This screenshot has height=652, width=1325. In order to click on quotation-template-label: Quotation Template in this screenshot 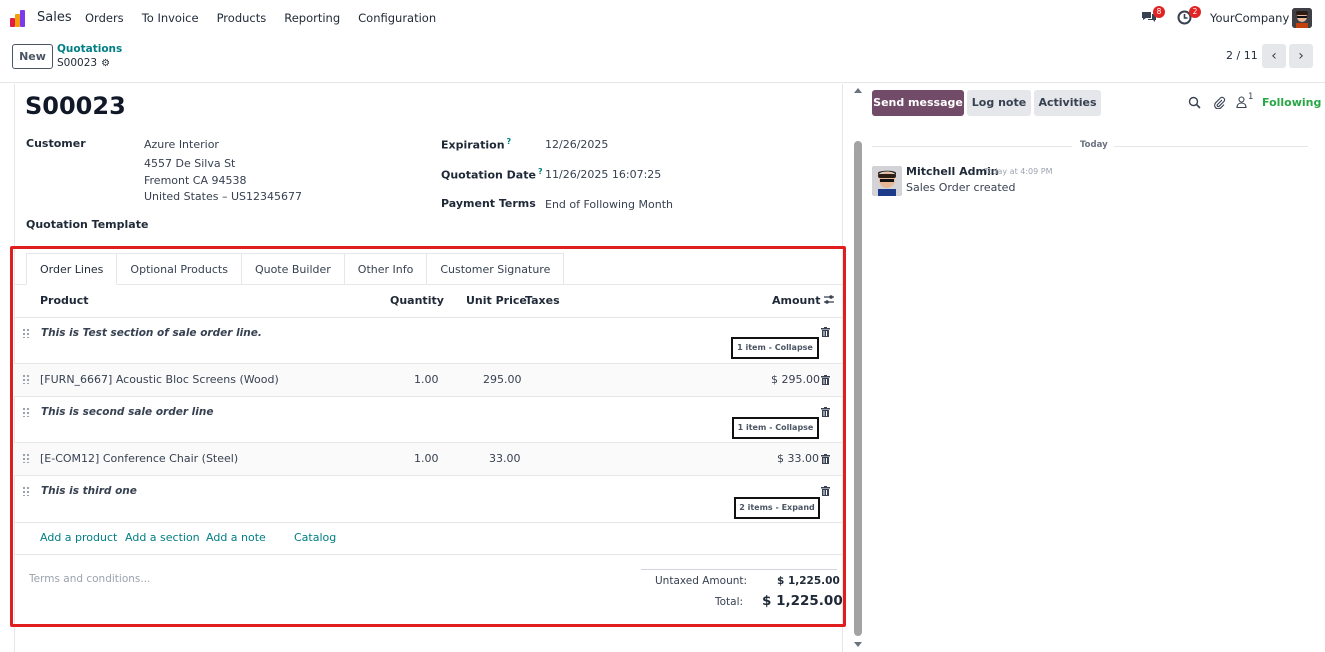, I will do `click(87, 224)`.